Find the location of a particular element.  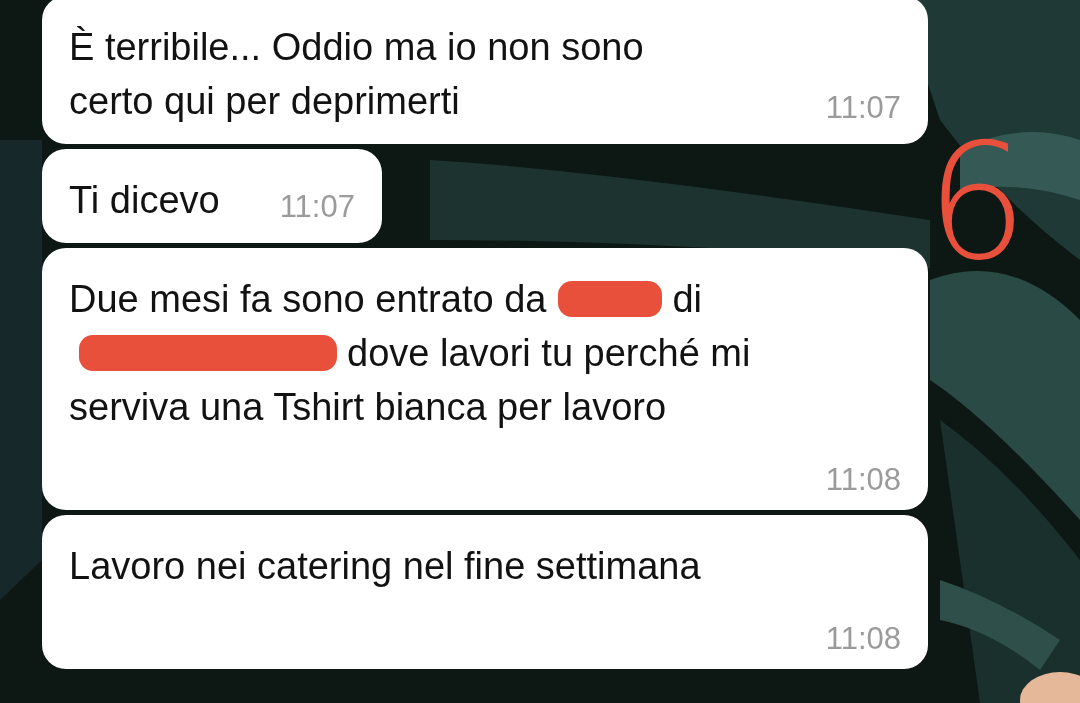

message-text: dove lavori tu perché mi is located at coordinates (549, 353).